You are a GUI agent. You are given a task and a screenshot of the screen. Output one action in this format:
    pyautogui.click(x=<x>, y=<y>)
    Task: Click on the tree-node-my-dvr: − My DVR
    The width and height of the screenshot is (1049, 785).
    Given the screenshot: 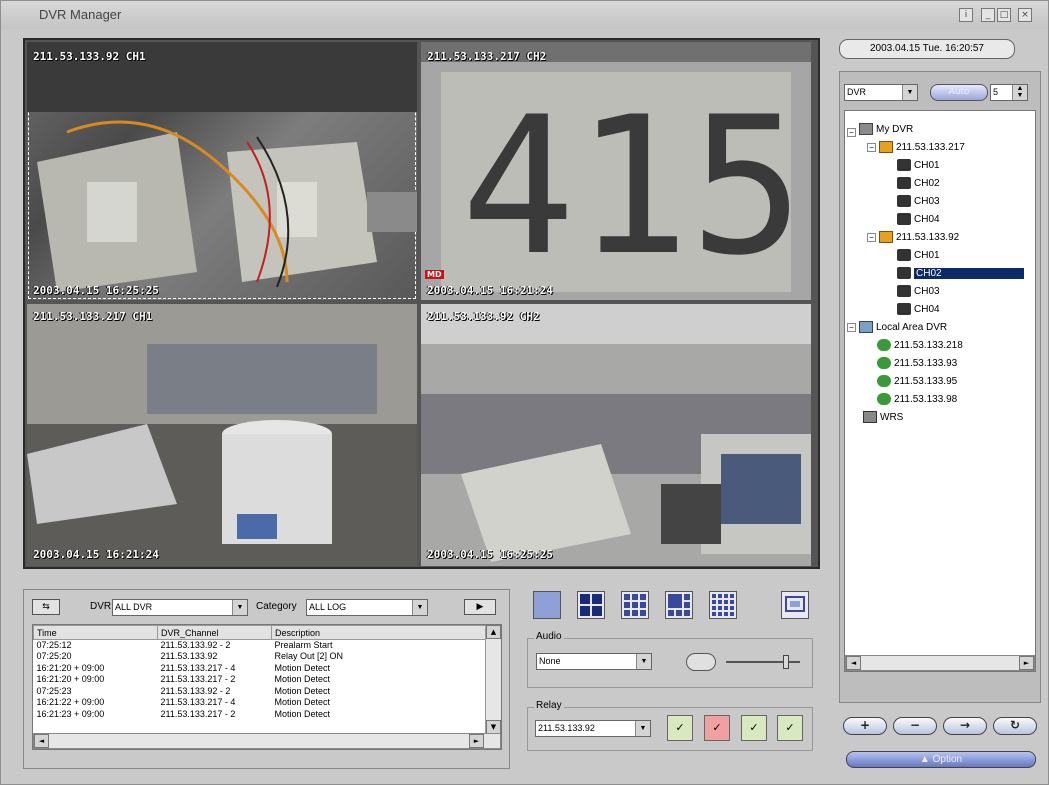 What is the action you would take?
    pyautogui.click(x=880, y=129)
    